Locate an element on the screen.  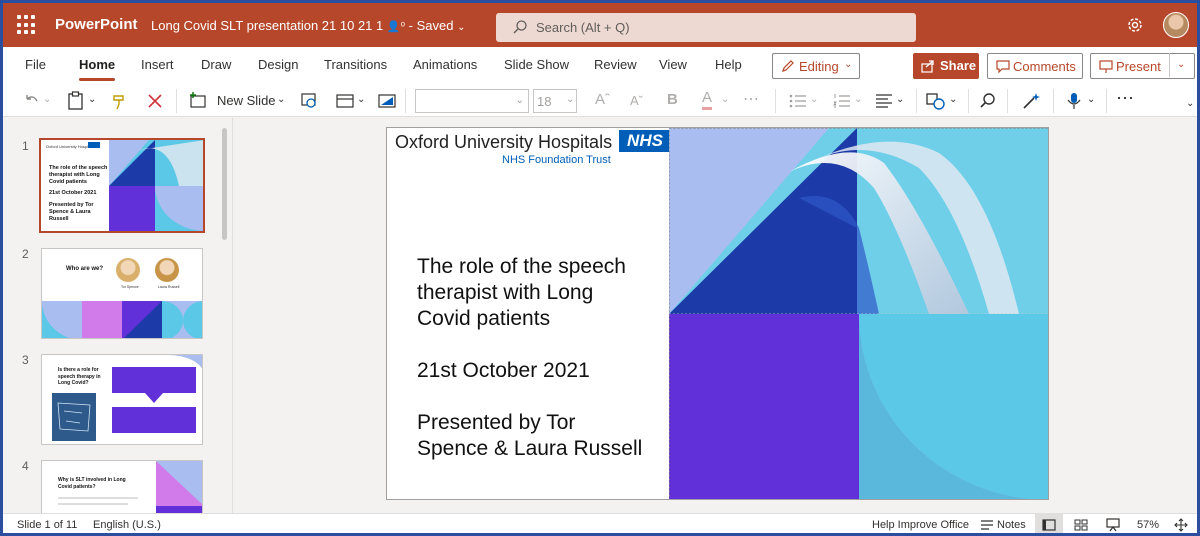
slide-presenter-line: Presented by Tor is located at coordinates (496, 423).